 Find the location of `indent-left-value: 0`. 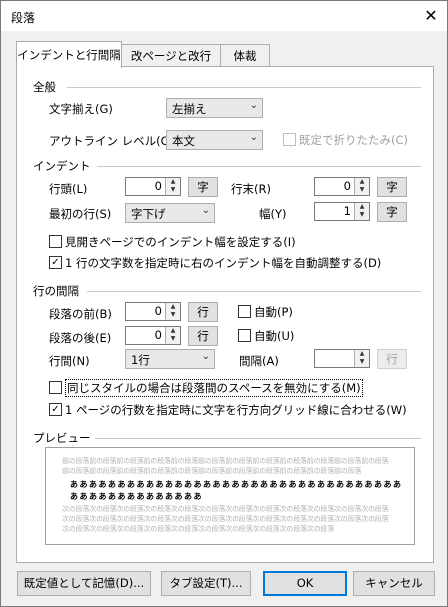

indent-left-value: 0 is located at coordinates (158, 186).